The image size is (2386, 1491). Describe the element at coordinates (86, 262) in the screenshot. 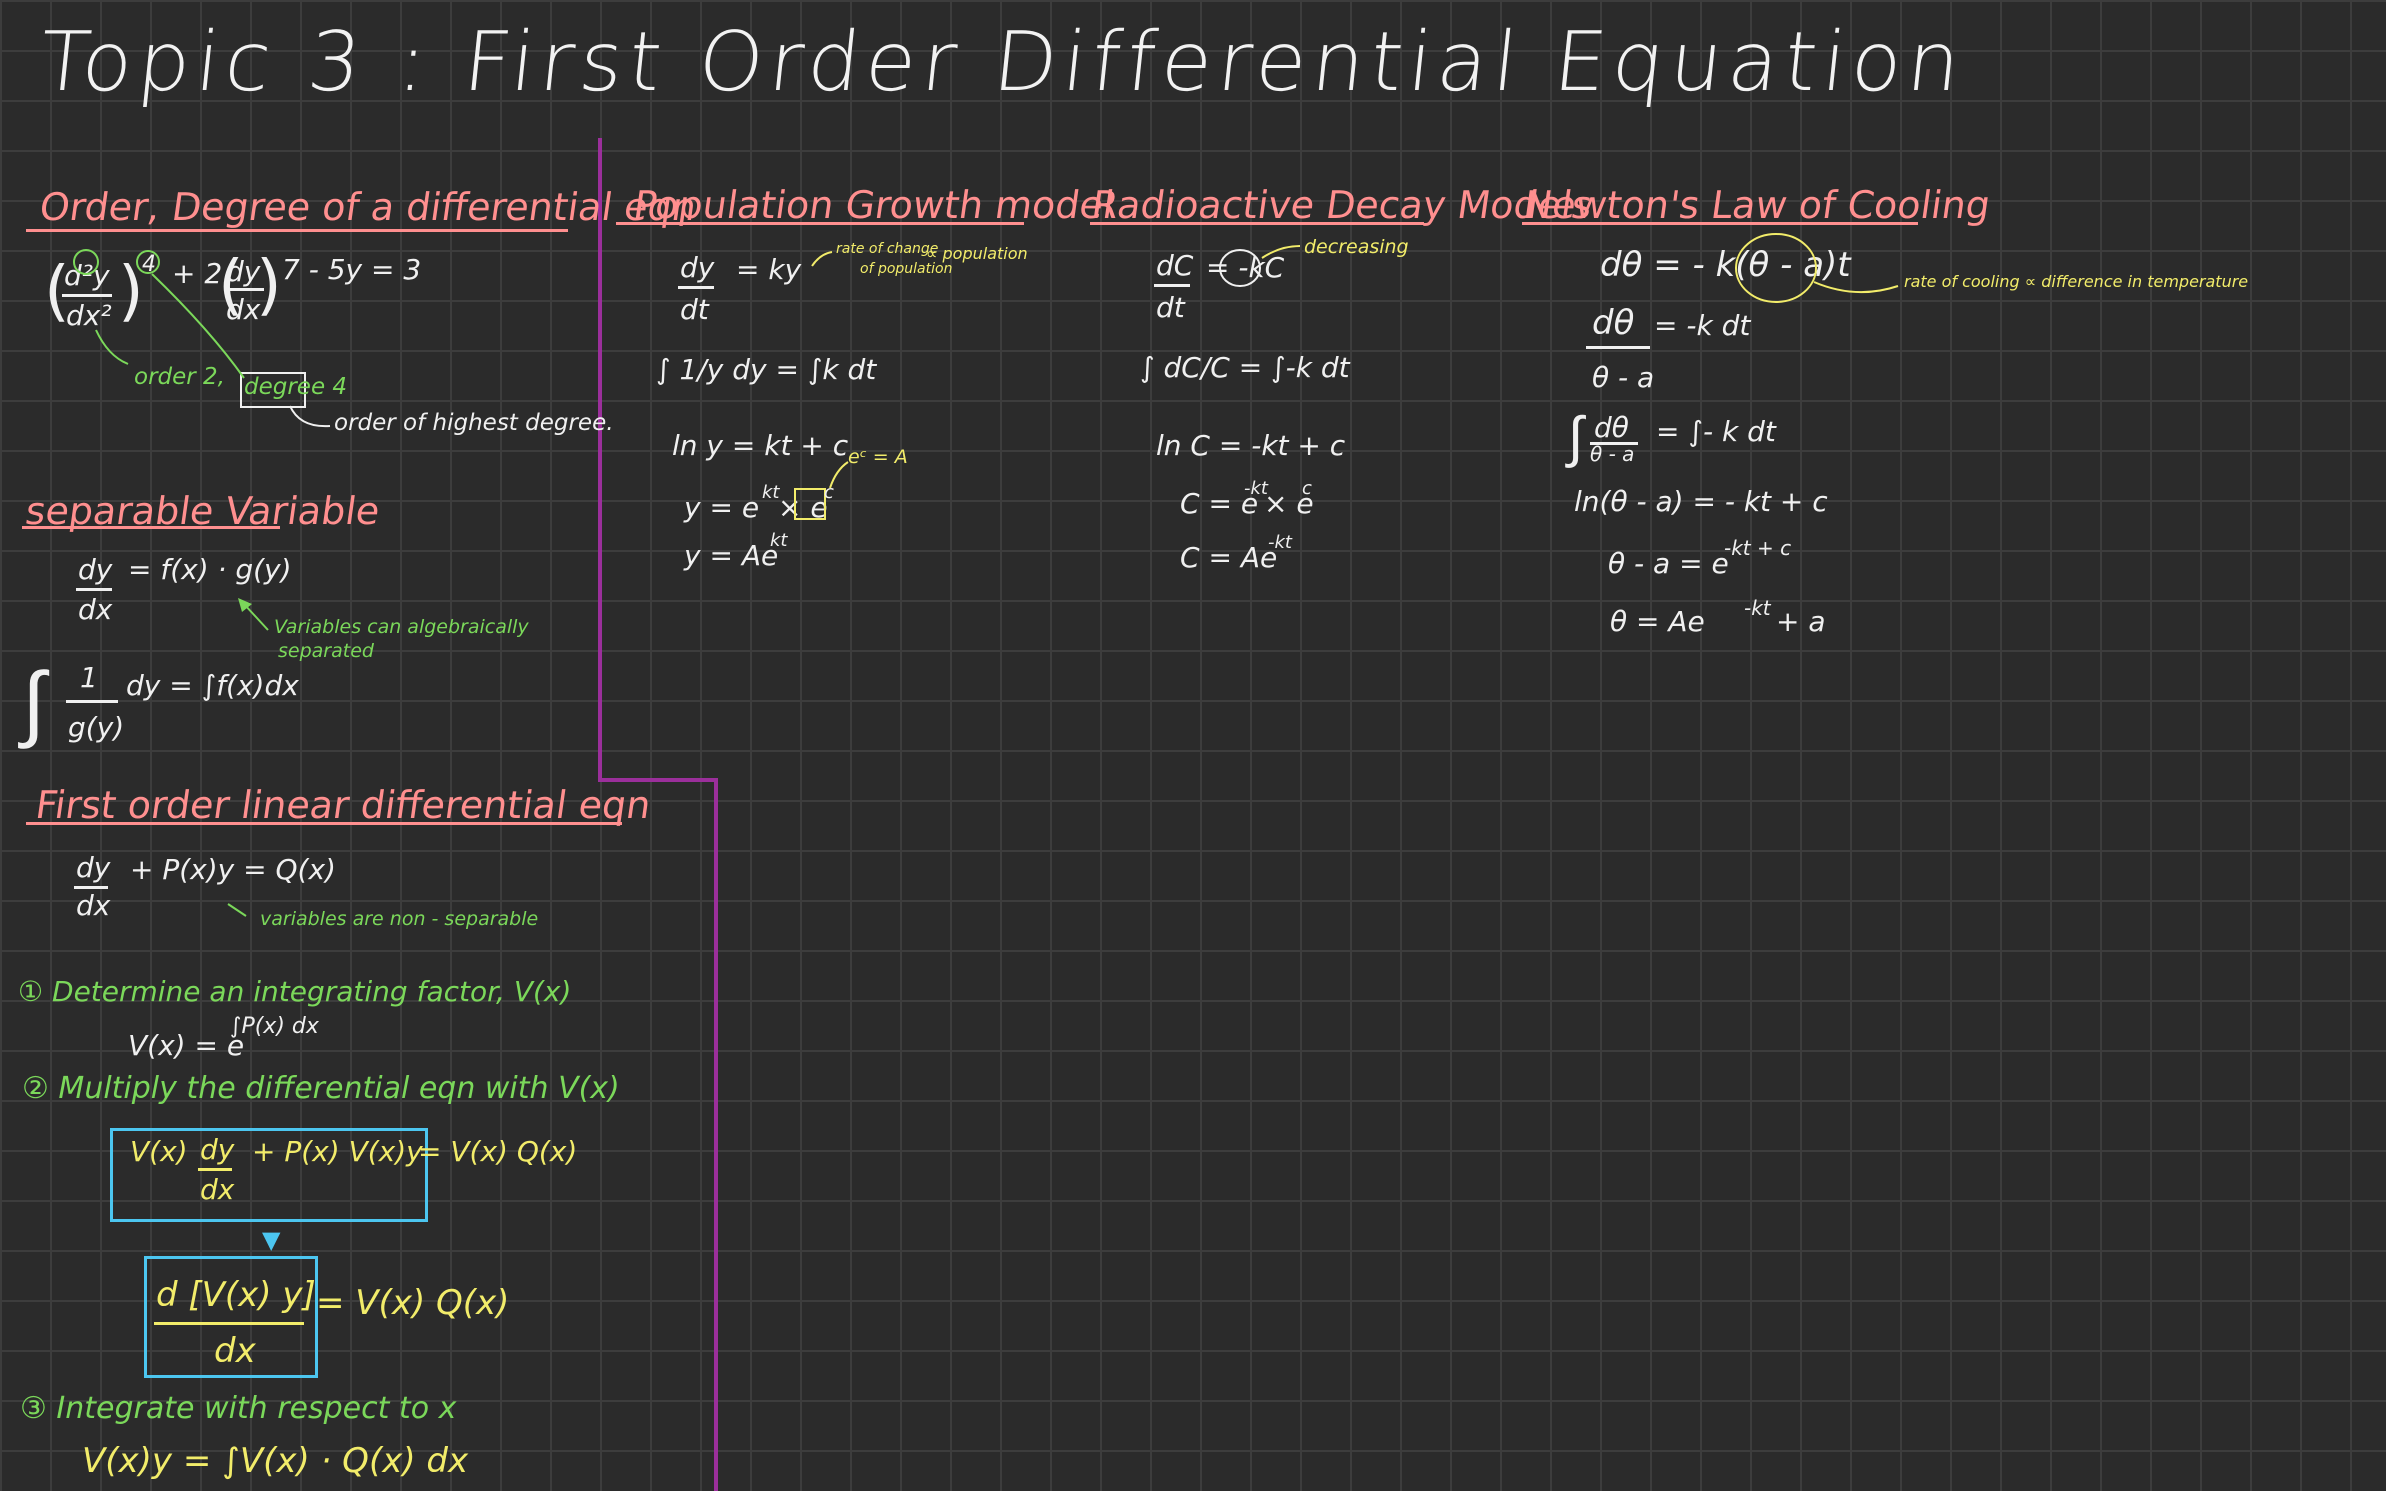

I see `order-circle` at that location.